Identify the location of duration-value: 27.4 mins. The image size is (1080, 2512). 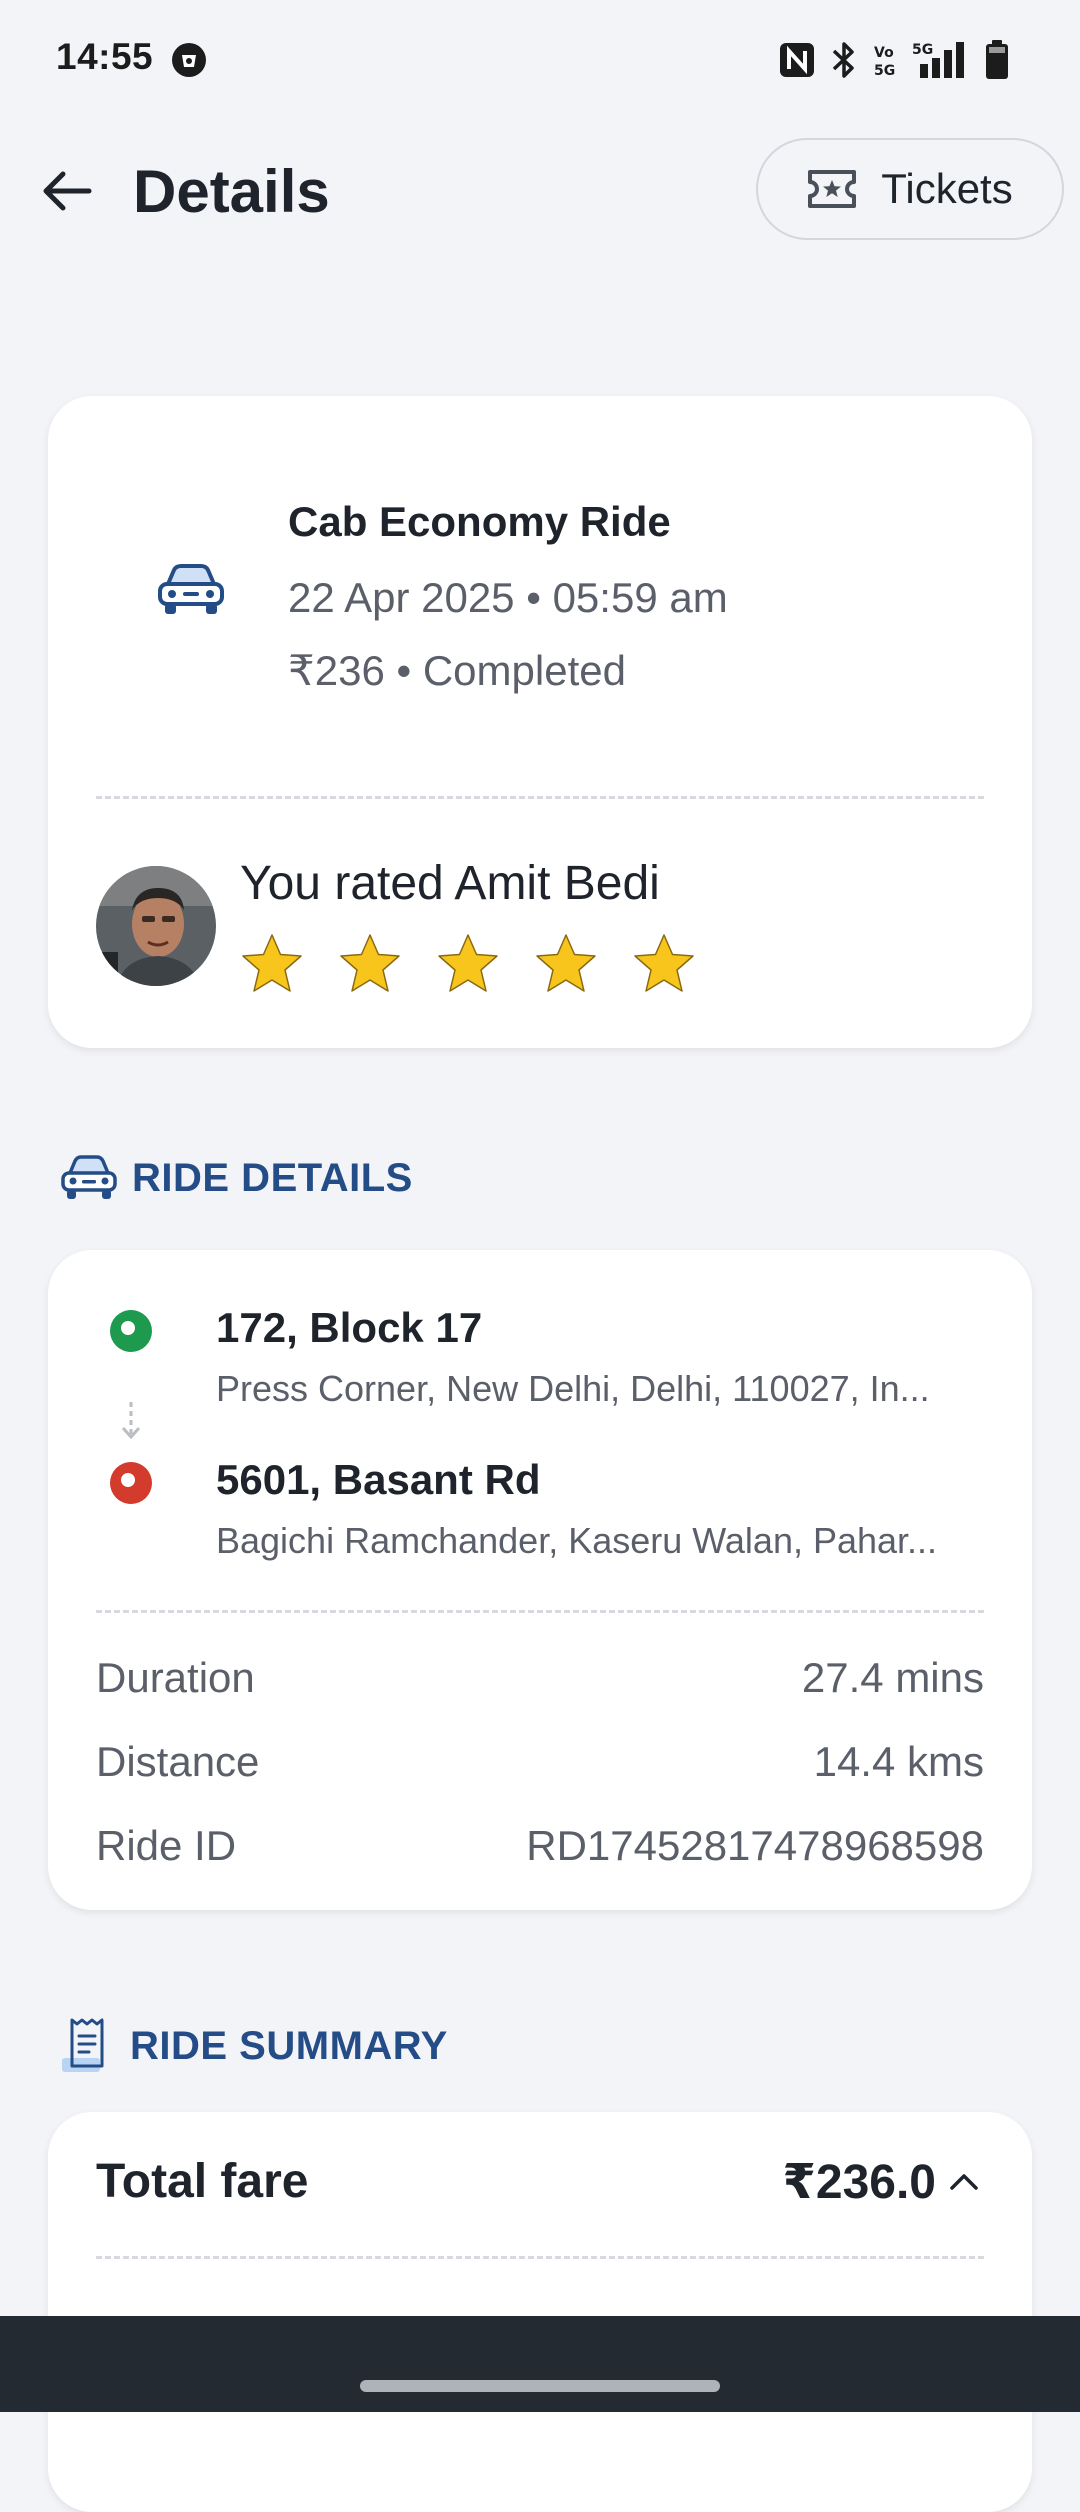
(892, 1677).